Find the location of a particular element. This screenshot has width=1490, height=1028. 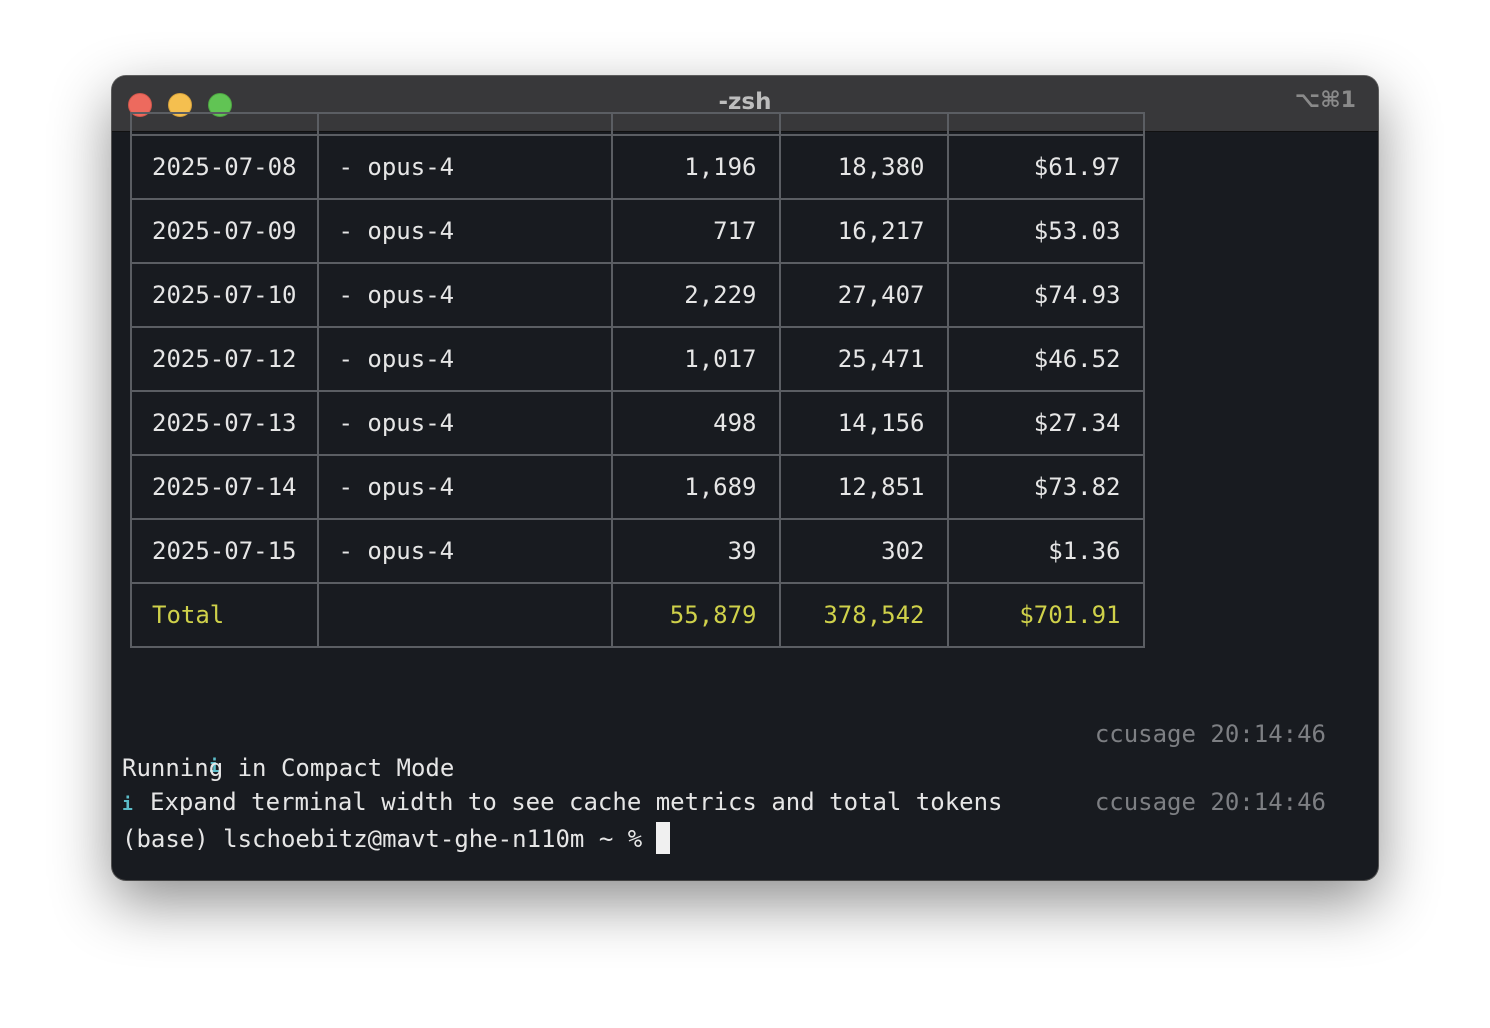

cell-date: 2025-07-10 is located at coordinates (224, 295).